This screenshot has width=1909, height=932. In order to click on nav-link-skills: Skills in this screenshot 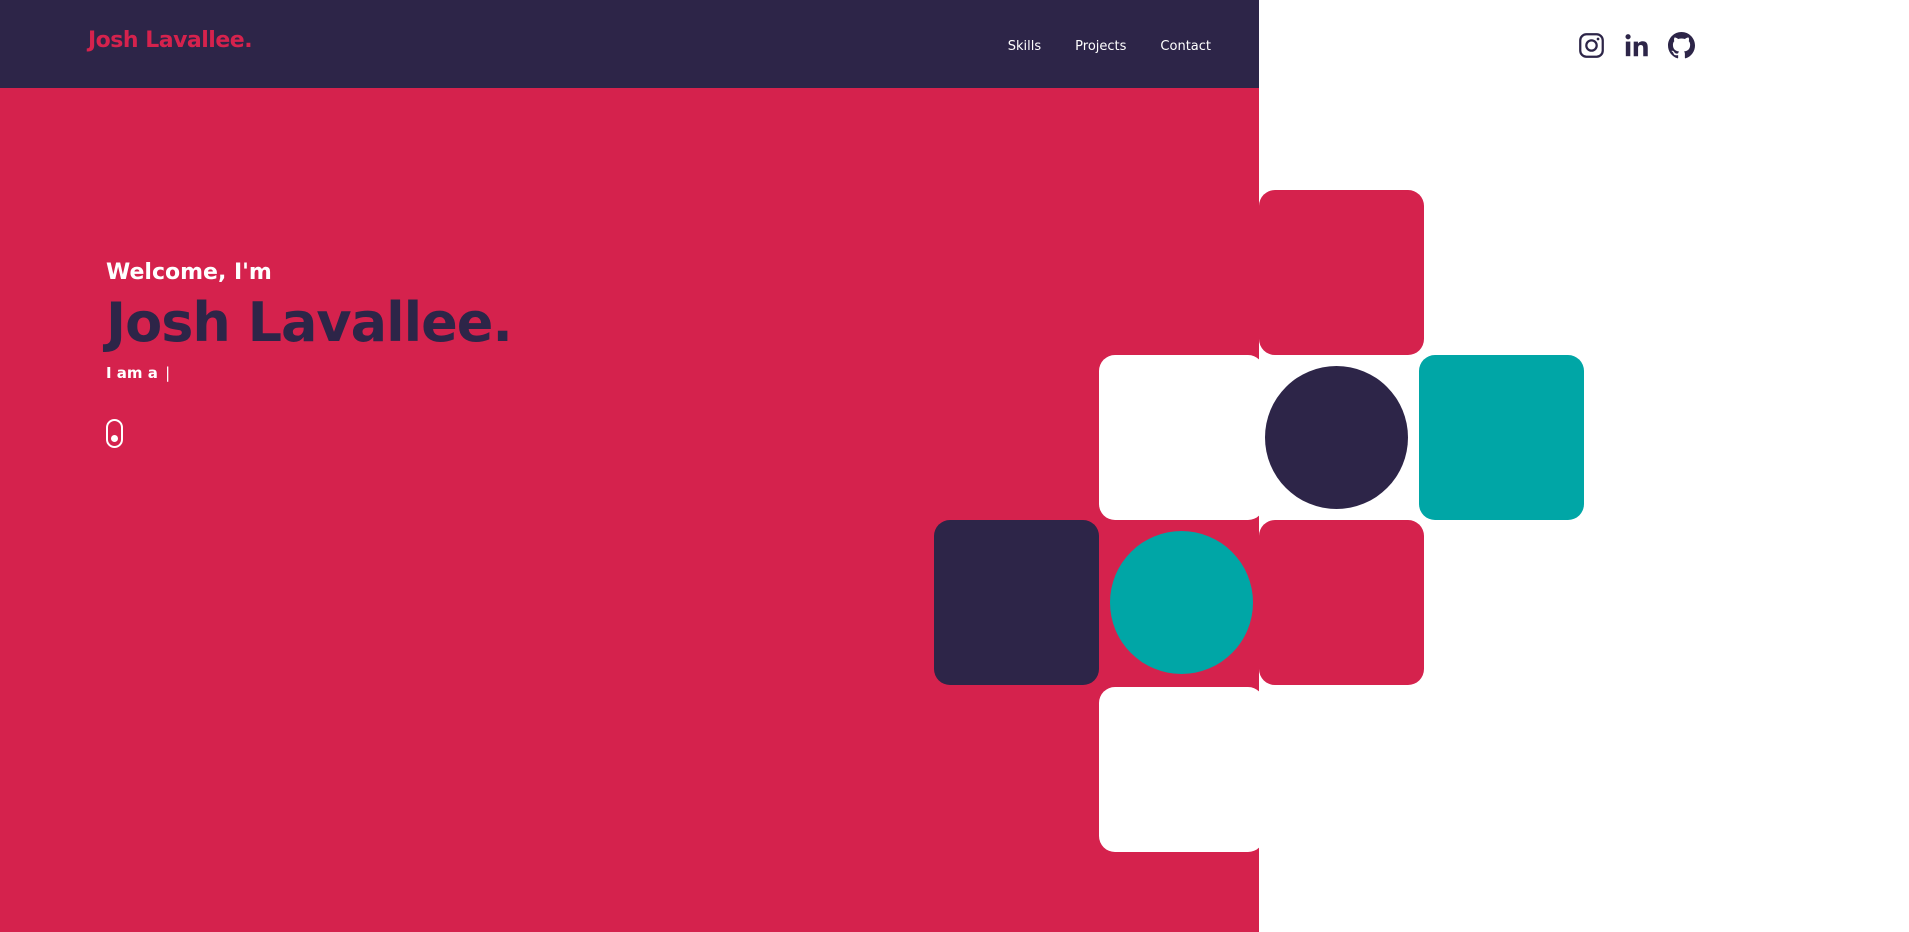, I will do `click(1024, 46)`.